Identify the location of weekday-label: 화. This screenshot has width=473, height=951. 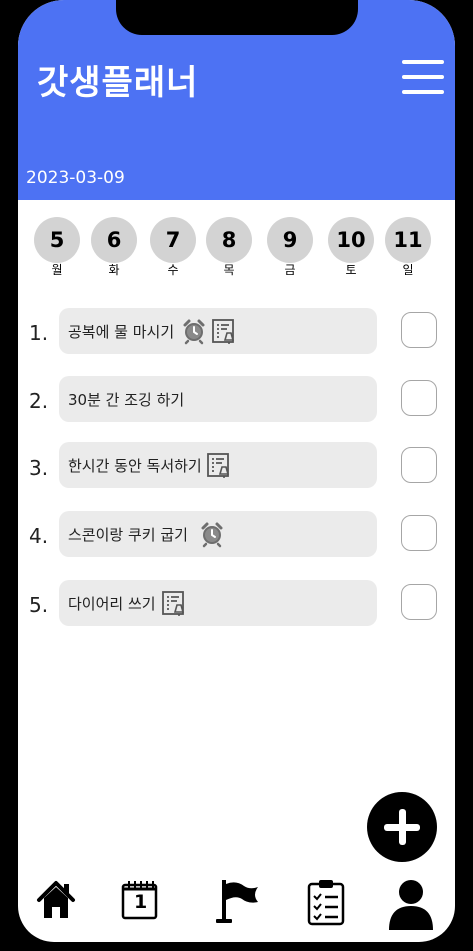
(114, 270).